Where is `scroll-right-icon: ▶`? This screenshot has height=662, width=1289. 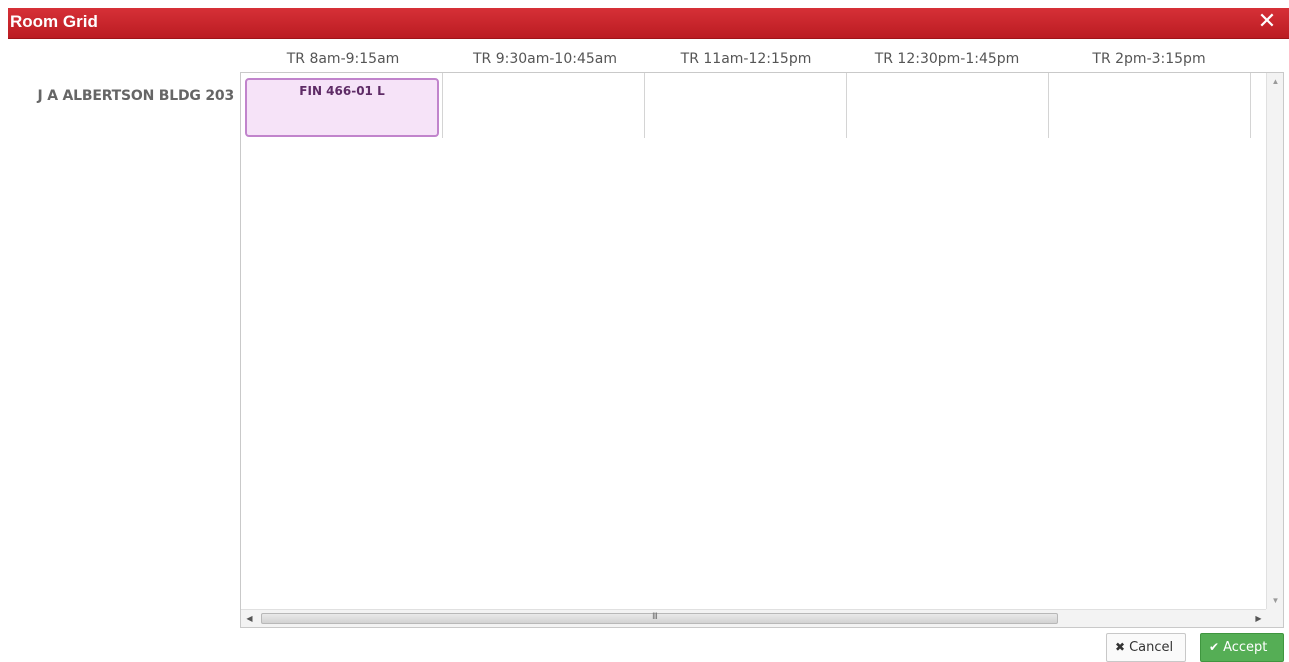
scroll-right-icon: ▶ is located at coordinates (1258, 618).